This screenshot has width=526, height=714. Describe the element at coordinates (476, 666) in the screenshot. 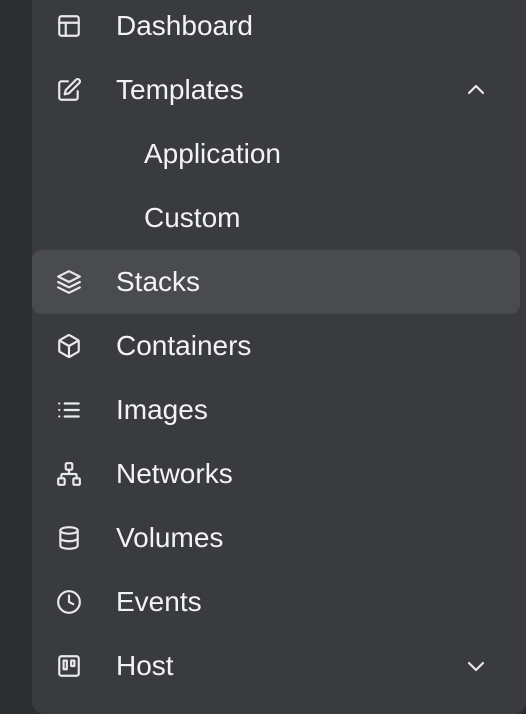

I see `chevron-down-icon` at that location.